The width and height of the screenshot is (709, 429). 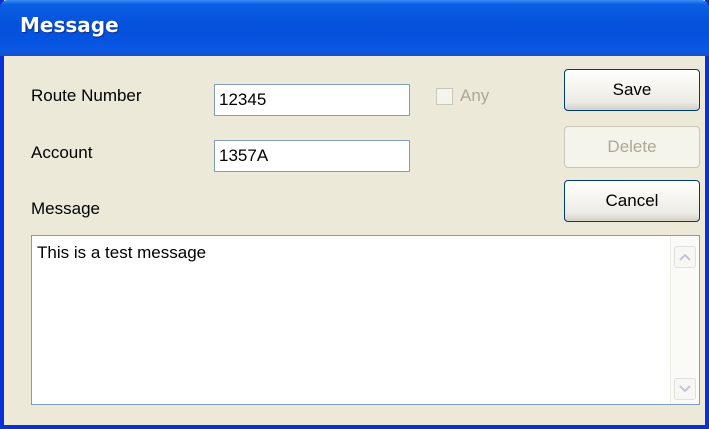 I want to click on title-bar: Message, so click(x=354, y=28).